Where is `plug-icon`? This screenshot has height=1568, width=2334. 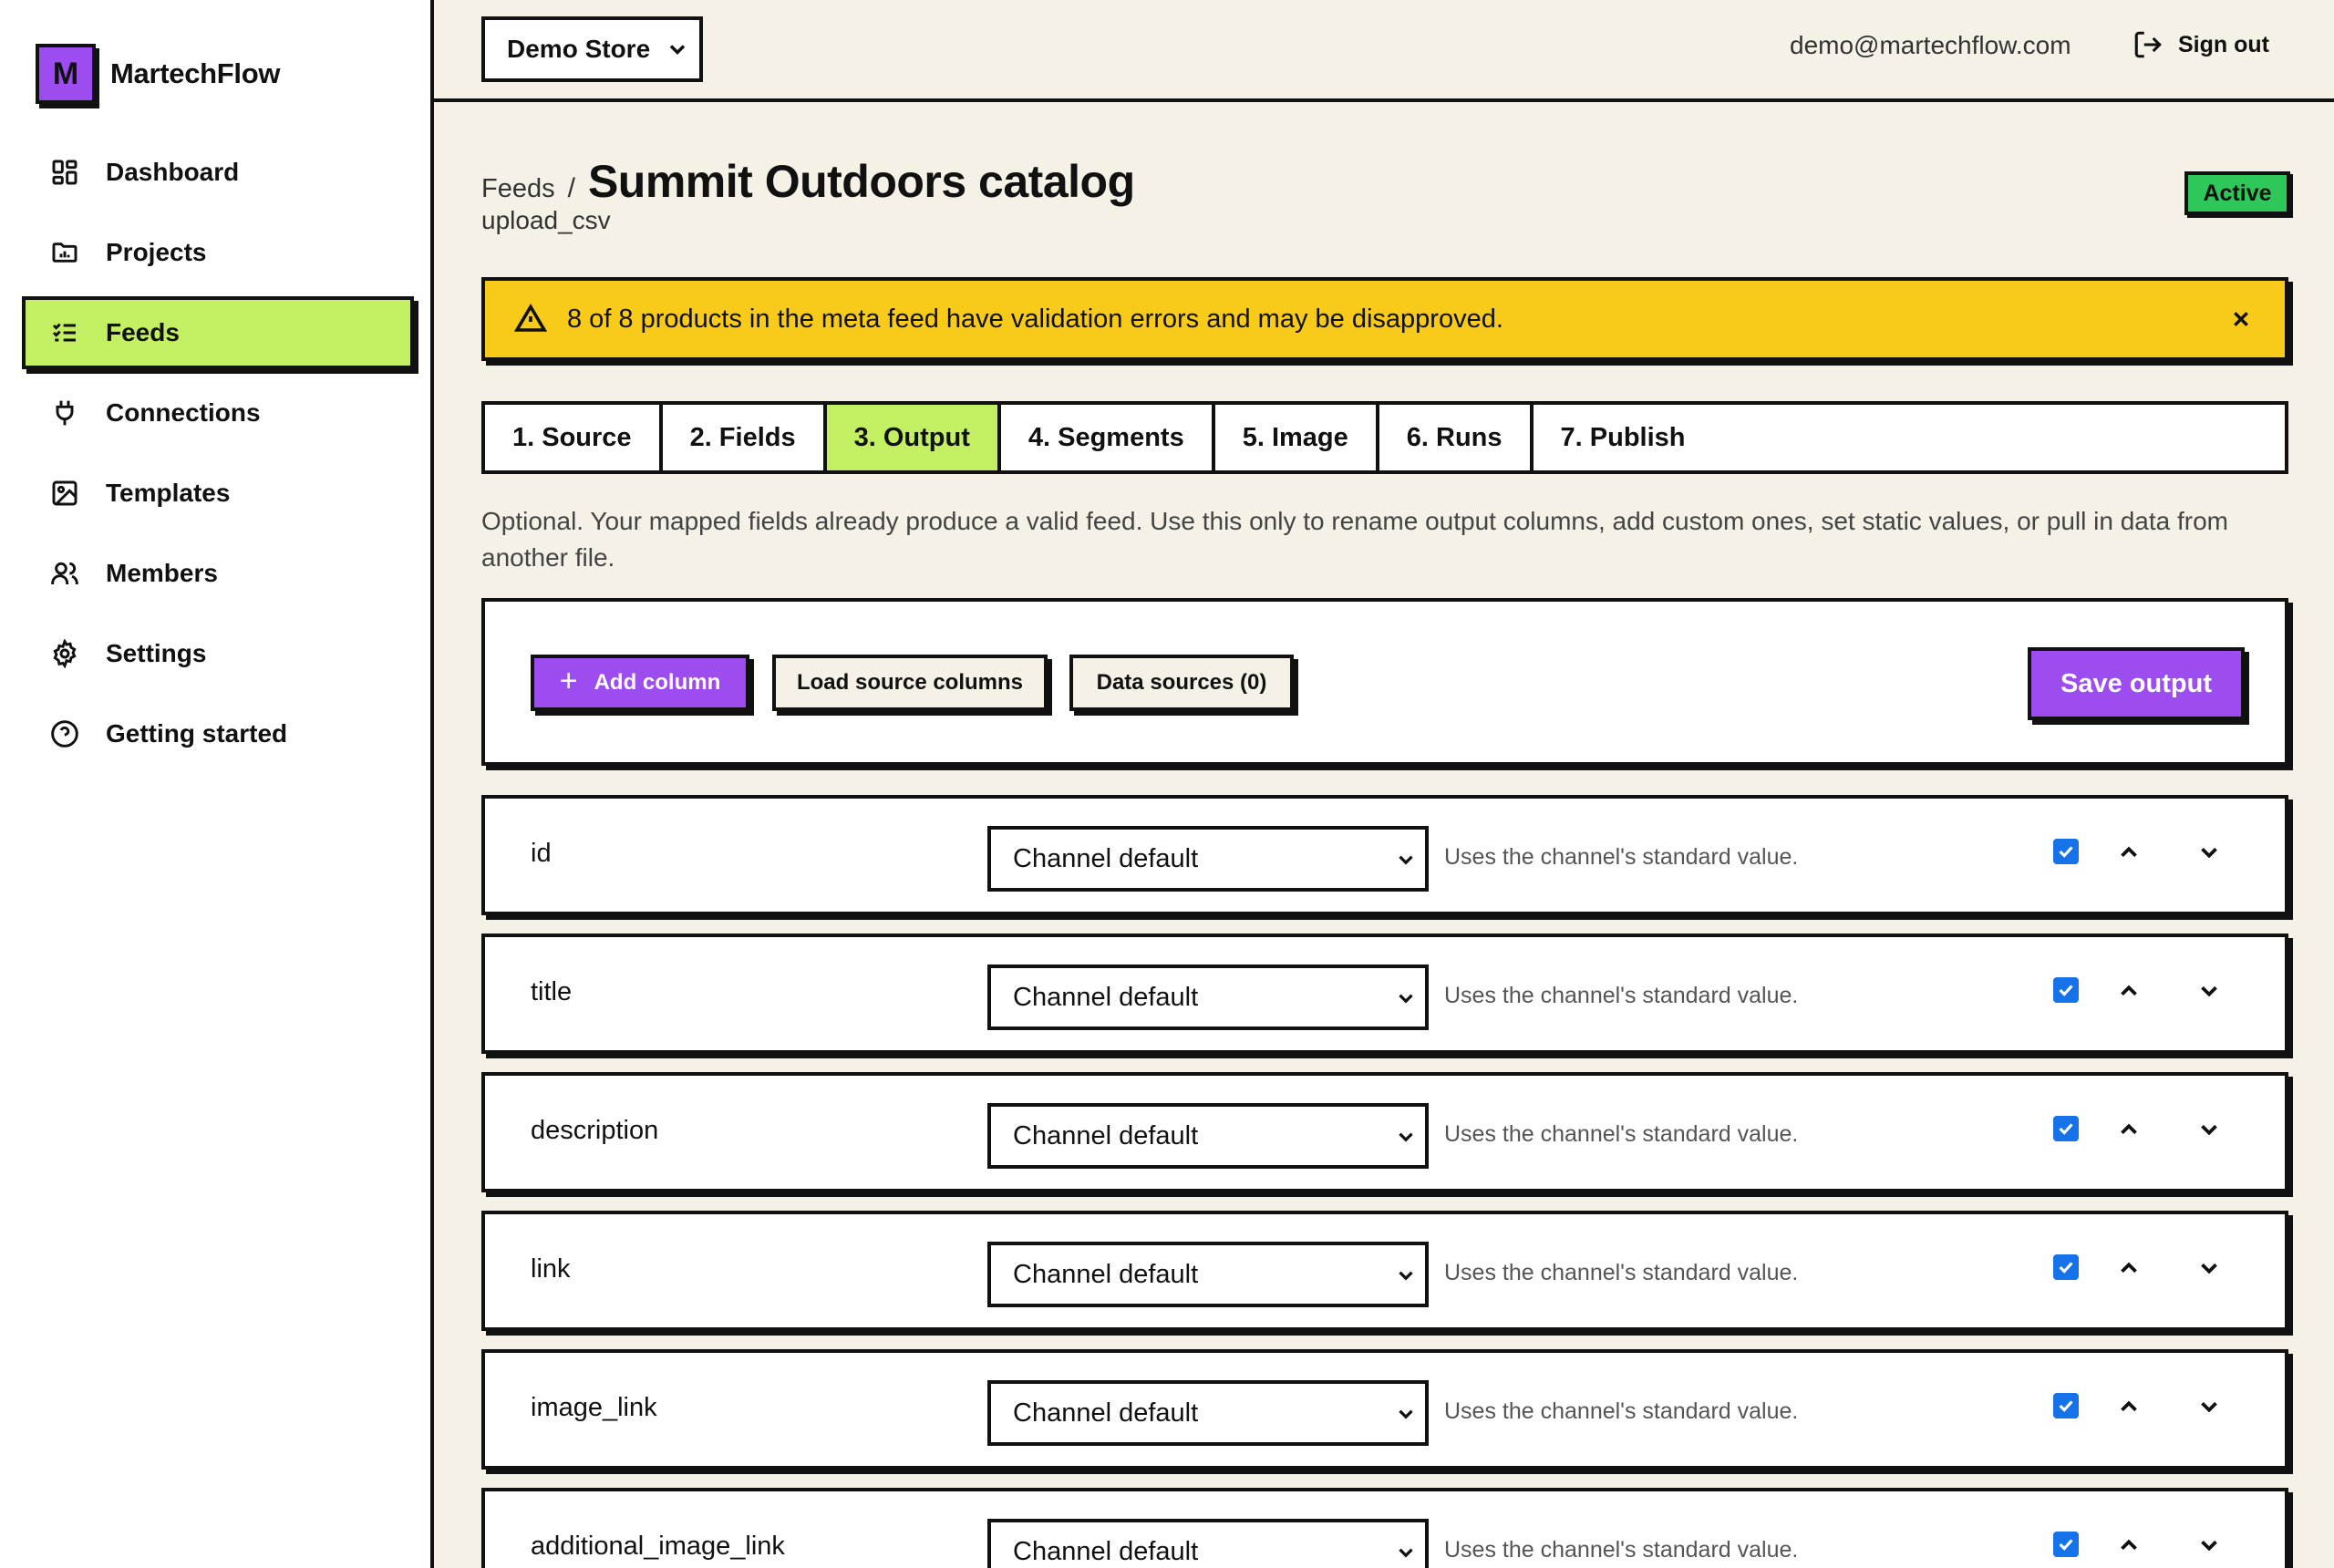
plug-icon is located at coordinates (64, 412).